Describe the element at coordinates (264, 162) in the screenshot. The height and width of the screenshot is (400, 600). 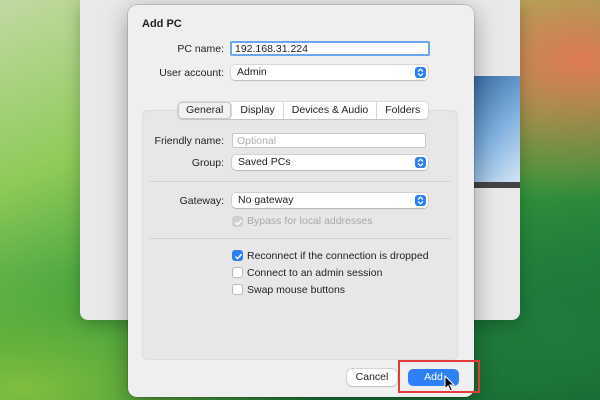
I see `group-value: Saved PCs` at that location.